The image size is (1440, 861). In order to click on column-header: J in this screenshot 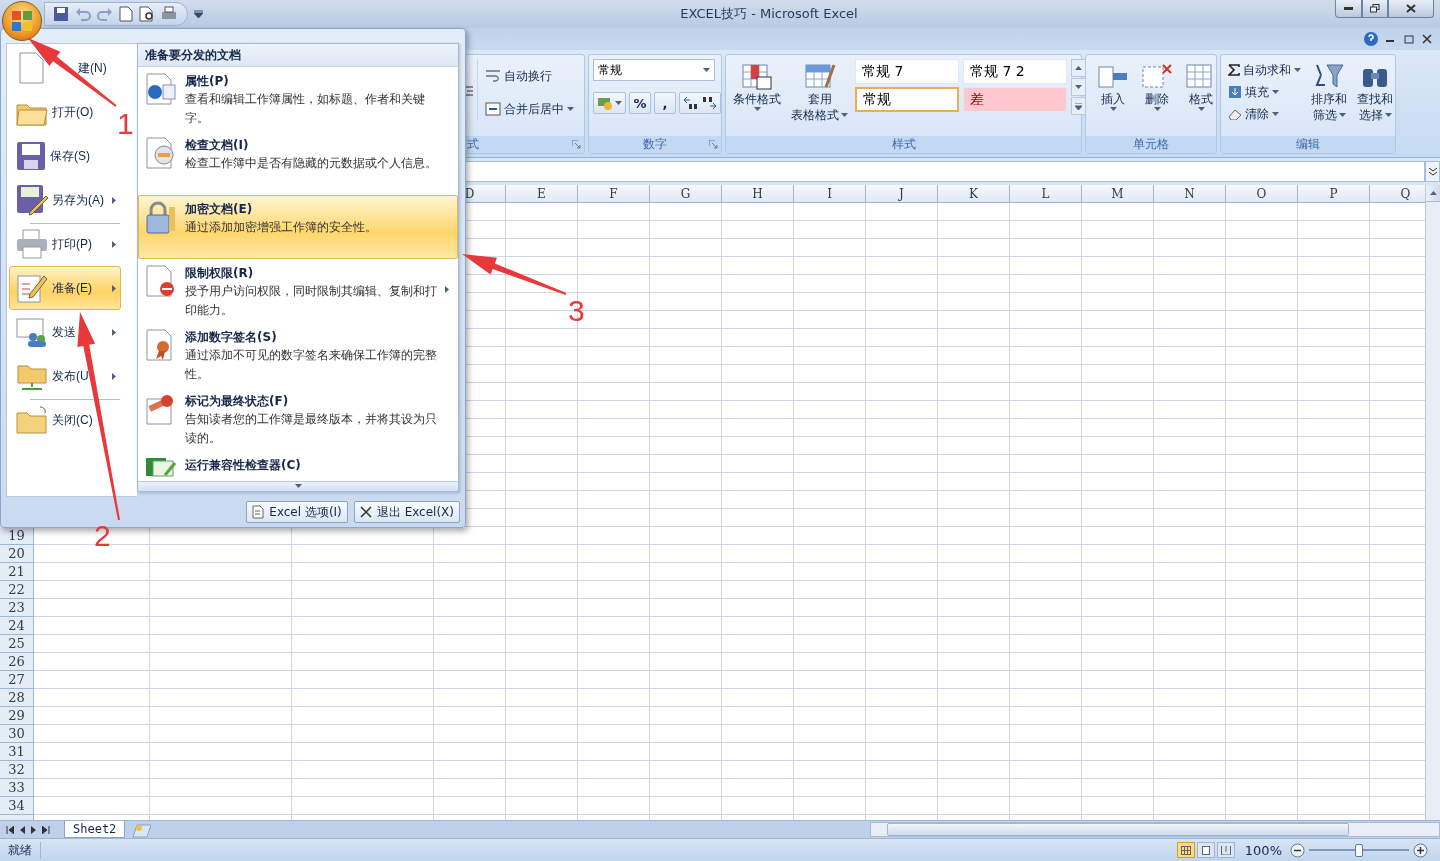, I will do `click(902, 193)`.